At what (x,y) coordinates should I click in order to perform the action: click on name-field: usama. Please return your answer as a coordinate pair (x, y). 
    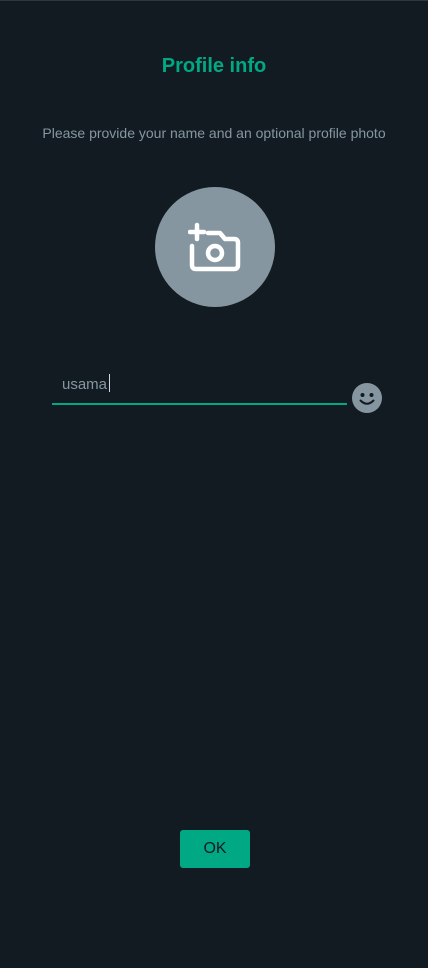
    Looking at the image, I should click on (199, 386).